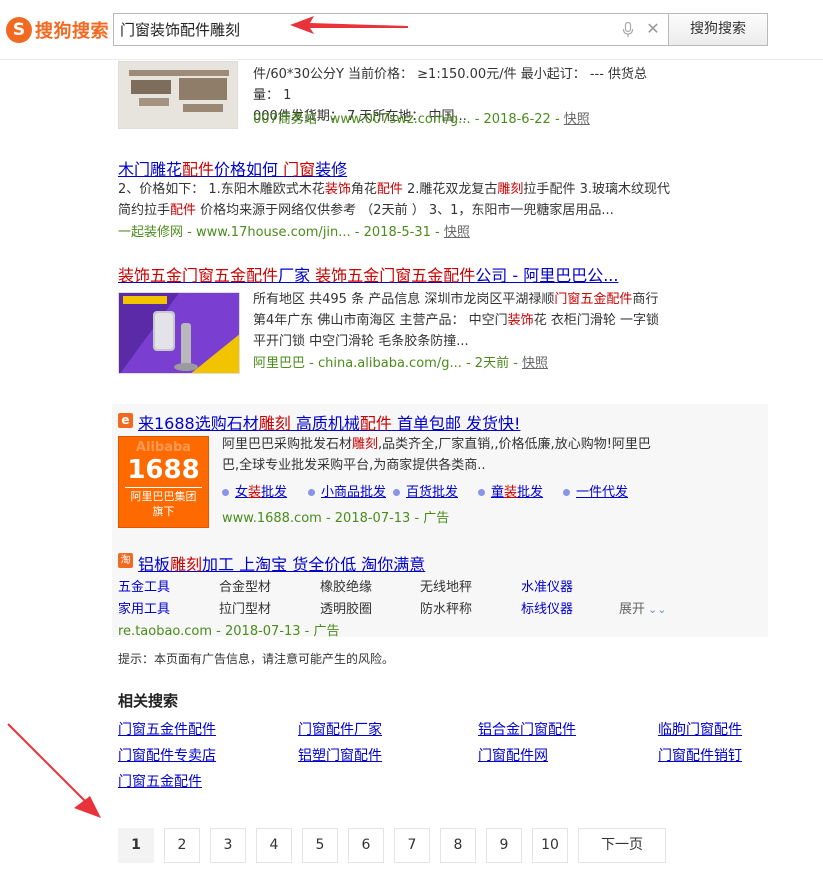 Image resolution: width=823 pixels, height=892 pixels. I want to click on page-link: 10, so click(550, 845).